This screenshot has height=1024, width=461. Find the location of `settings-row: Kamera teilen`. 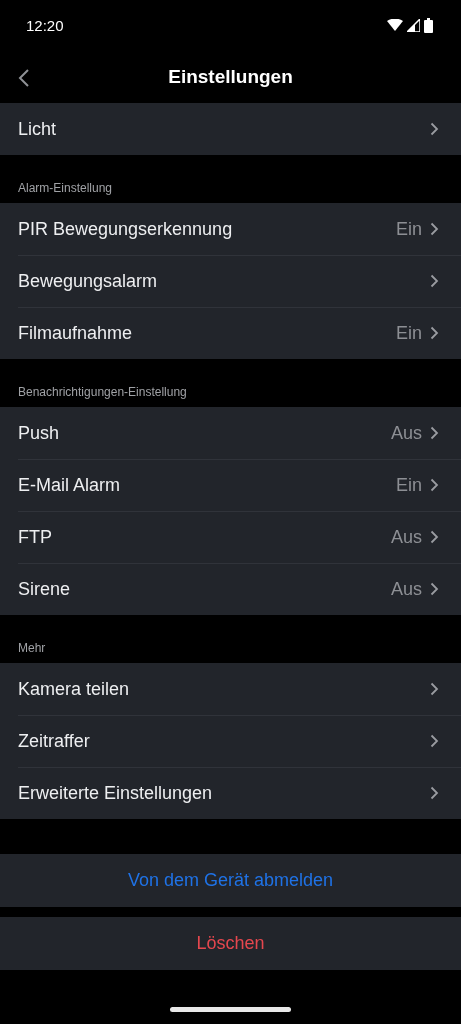

settings-row: Kamera teilen is located at coordinates (230, 689).